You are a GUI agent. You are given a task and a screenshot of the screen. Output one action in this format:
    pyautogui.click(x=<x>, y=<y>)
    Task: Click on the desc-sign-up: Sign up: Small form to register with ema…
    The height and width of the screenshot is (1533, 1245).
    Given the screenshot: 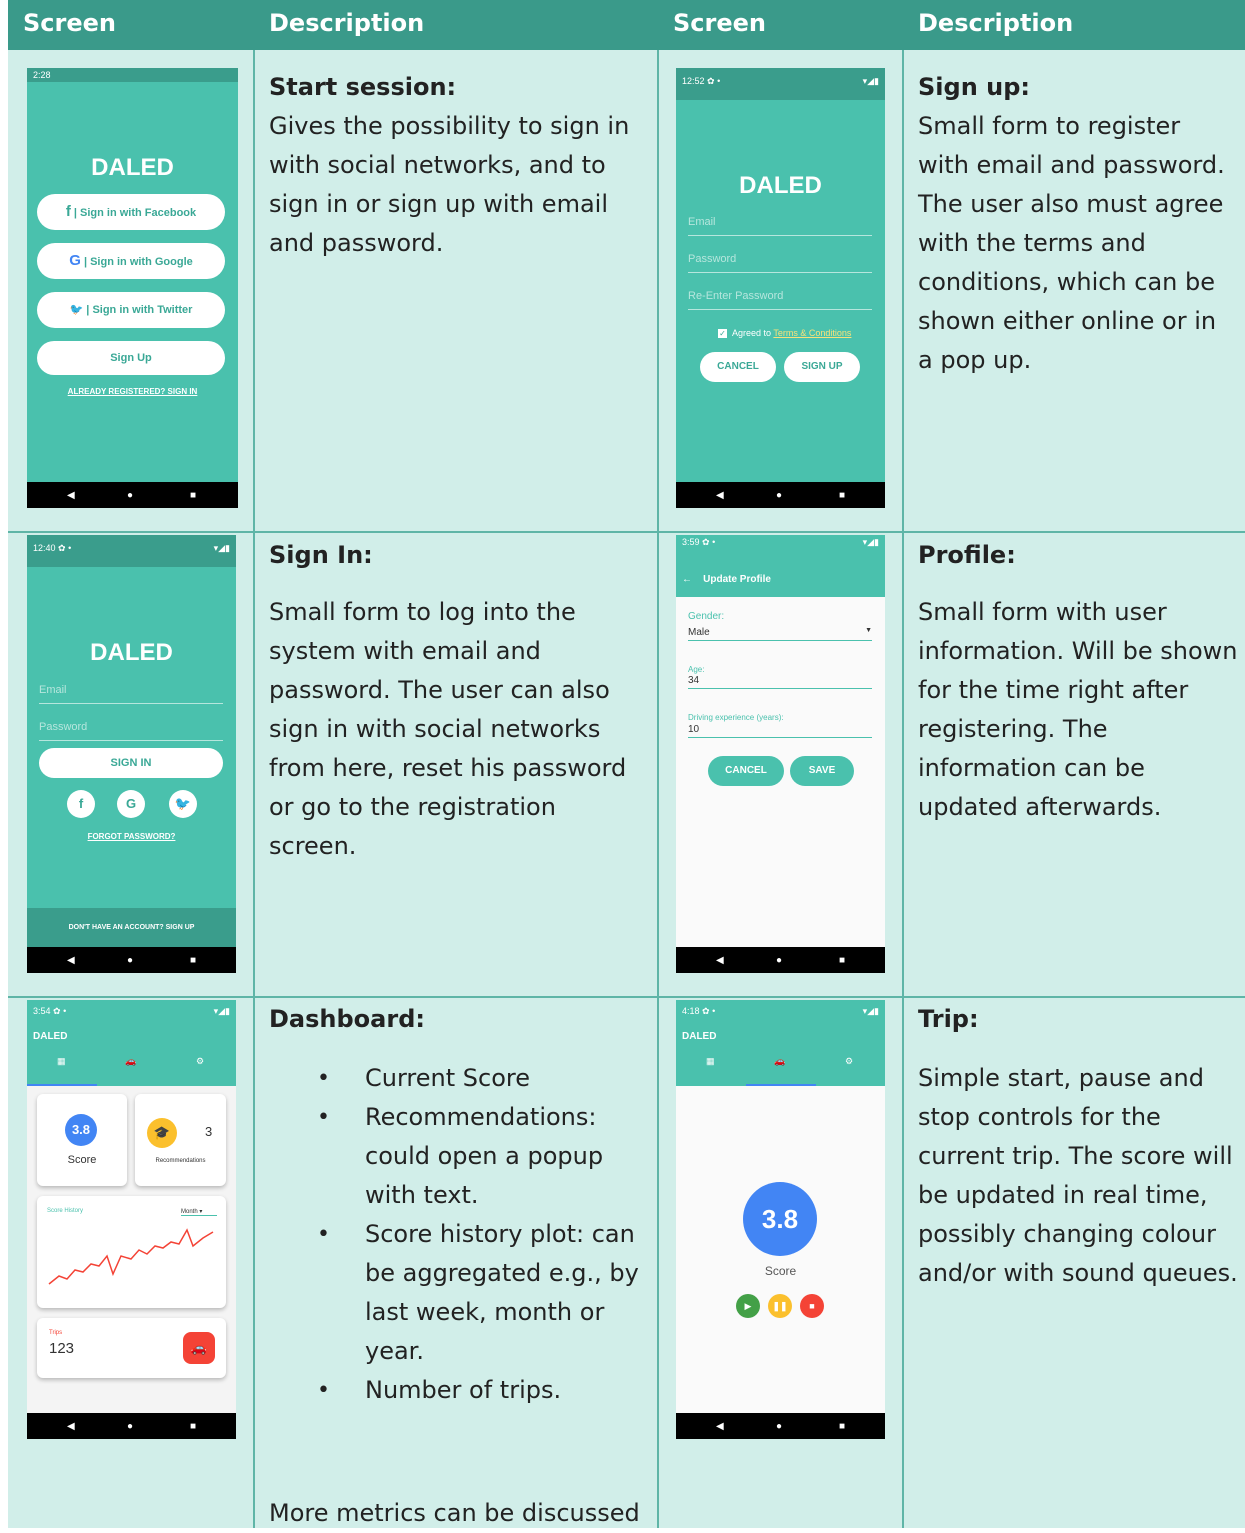 What is the action you would take?
    pyautogui.click(x=1078, y=224)
    